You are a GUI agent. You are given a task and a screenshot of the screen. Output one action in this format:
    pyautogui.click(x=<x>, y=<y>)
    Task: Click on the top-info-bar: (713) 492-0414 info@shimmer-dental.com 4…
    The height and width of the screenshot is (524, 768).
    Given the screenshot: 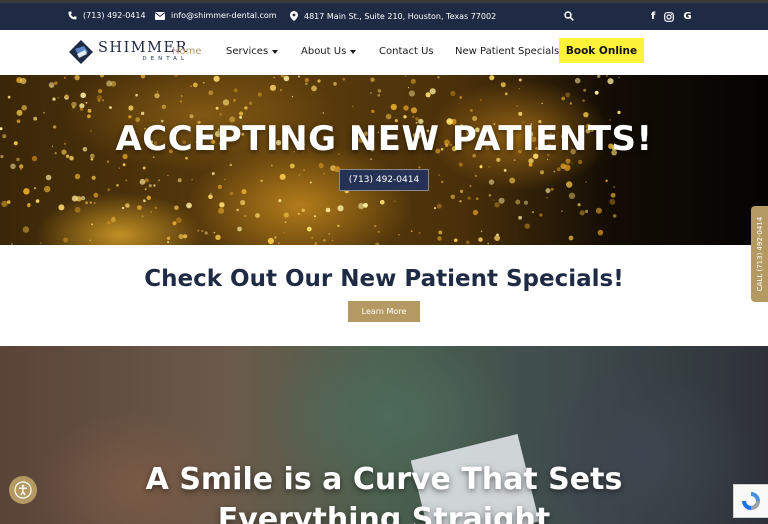 What is the action you would take?
    pyautogui.click(x=384, y=15)
    